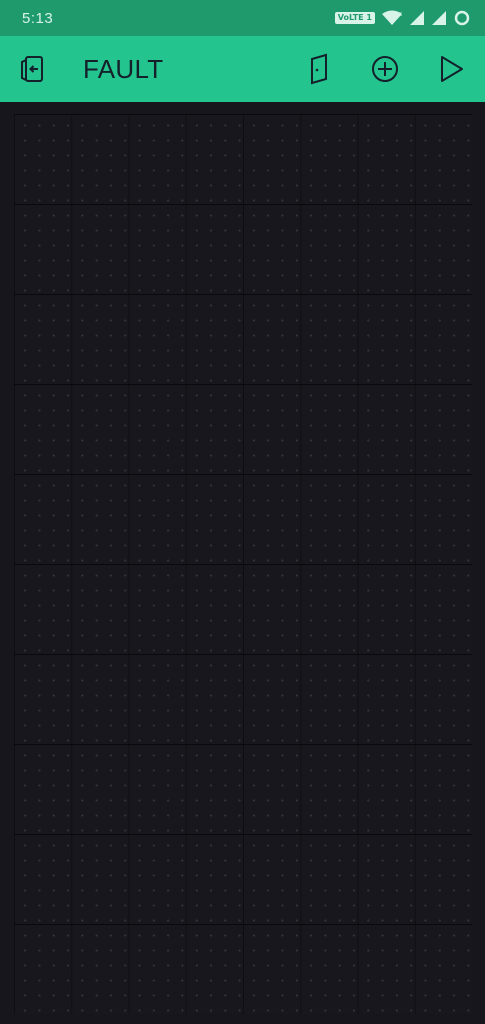  I want to click on add-circle-icon, so click(385, 69).